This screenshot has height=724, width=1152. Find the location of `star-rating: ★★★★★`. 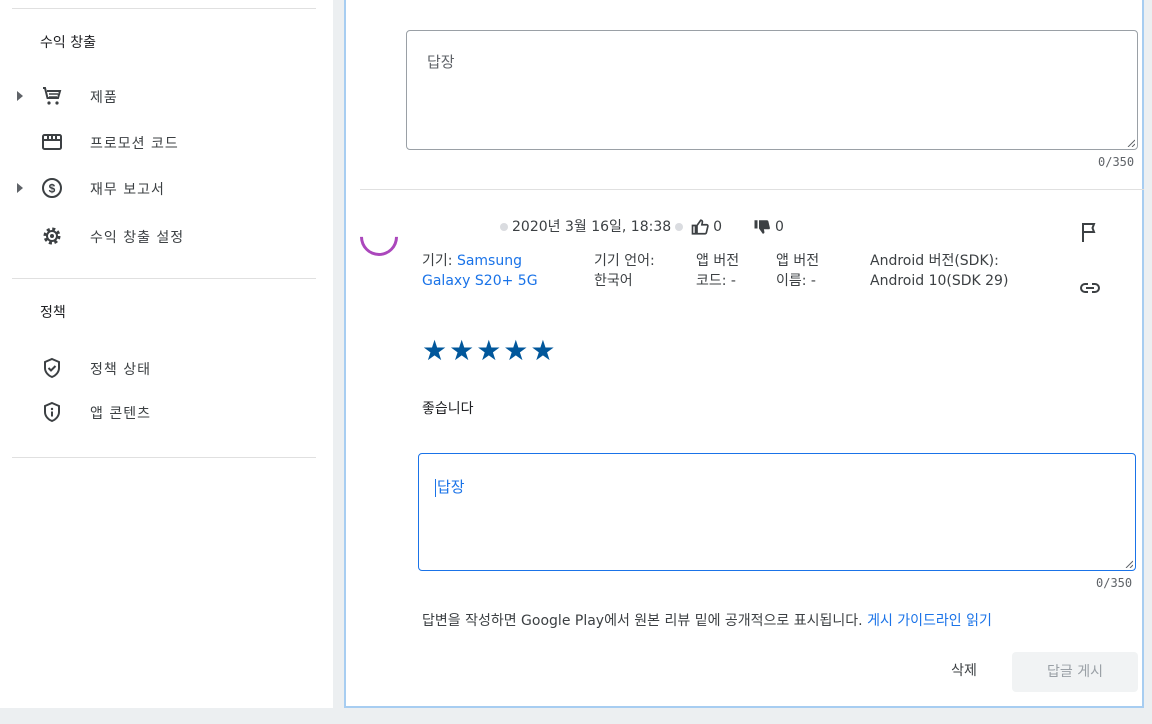

star-rating: ★★★★★ is located at coordinates (490, 350).